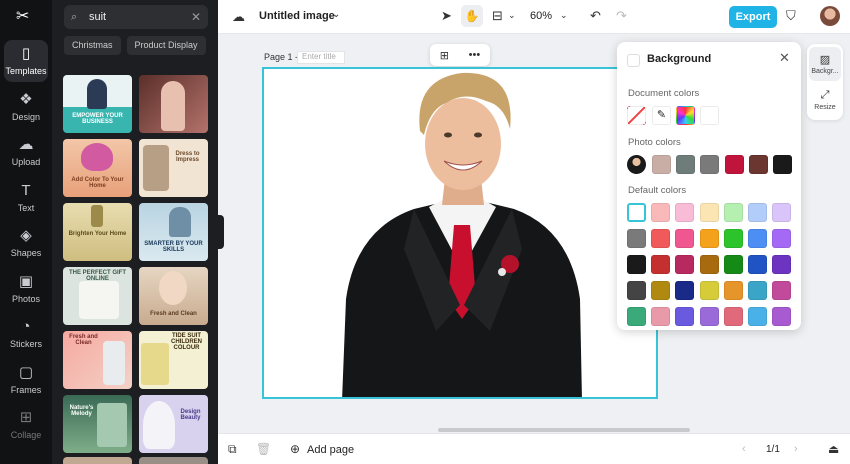 The width and height of the screenshot is (850, 464). I want to click on next-page-icon: ›, so click(796, 449).